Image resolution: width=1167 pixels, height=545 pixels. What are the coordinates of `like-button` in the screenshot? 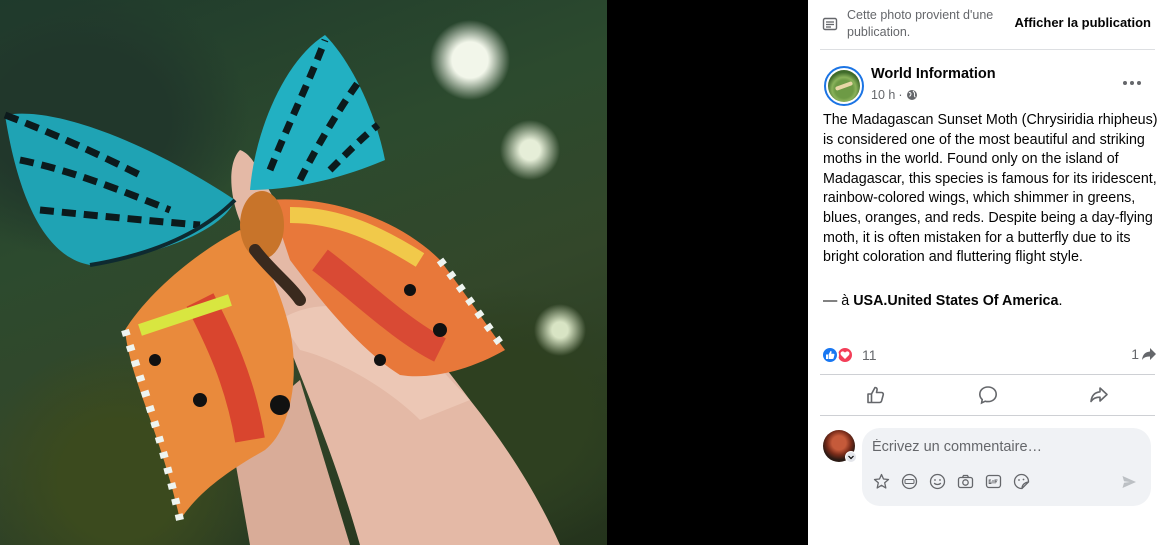 It's located at (876, 395).